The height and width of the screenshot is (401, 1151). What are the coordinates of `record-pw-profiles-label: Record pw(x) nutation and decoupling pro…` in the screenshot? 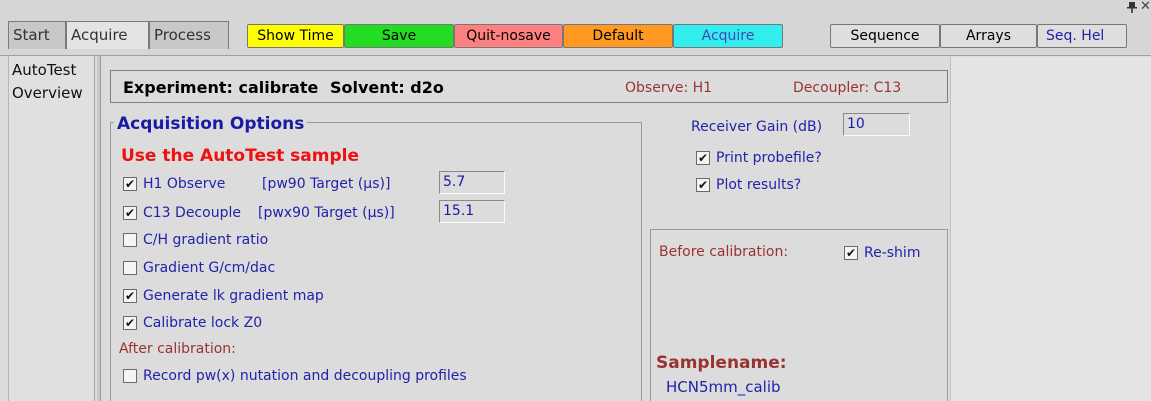 It's located at (305, 376).